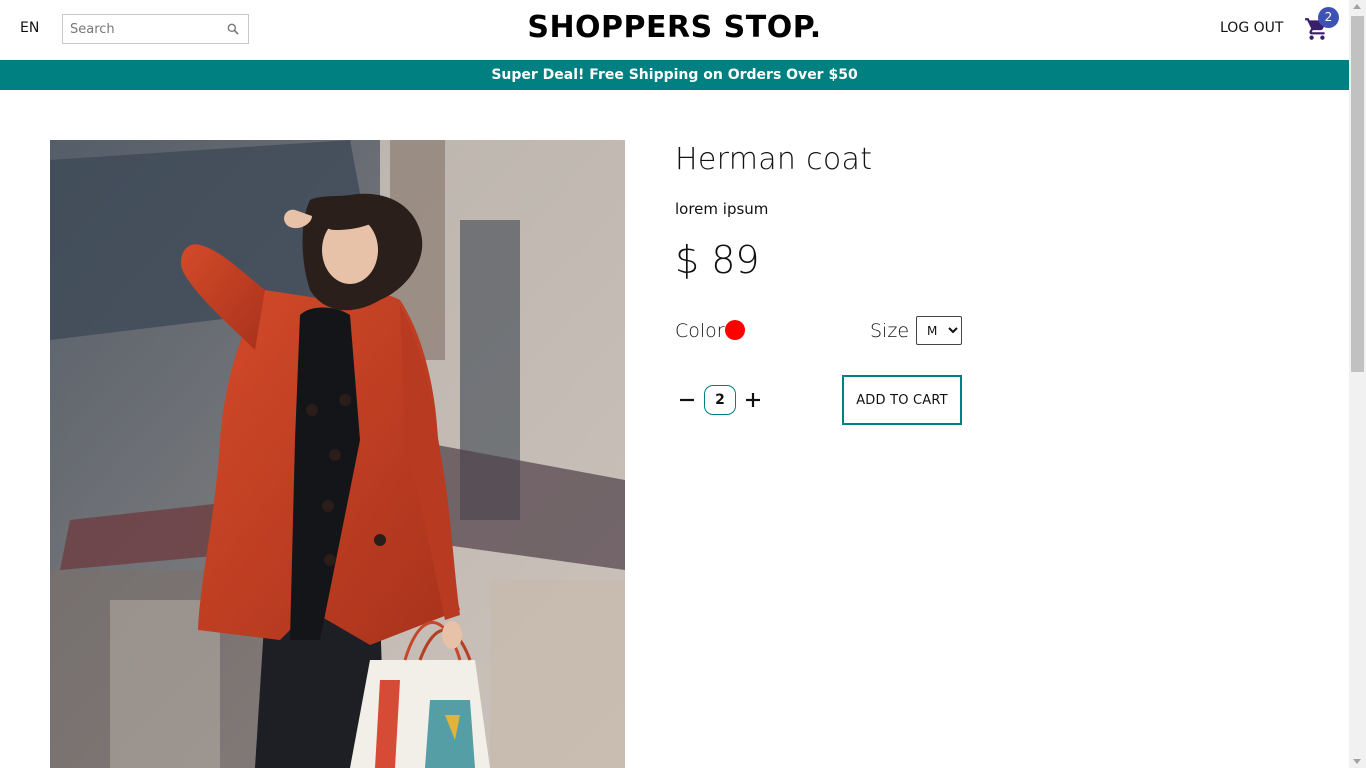 Image resolution: width=1366 pixels, height=768 pixels. What do you see at coordinates (939, 330) in the screenshot?
I see `size-select: M` at bounding box center [939, 330].